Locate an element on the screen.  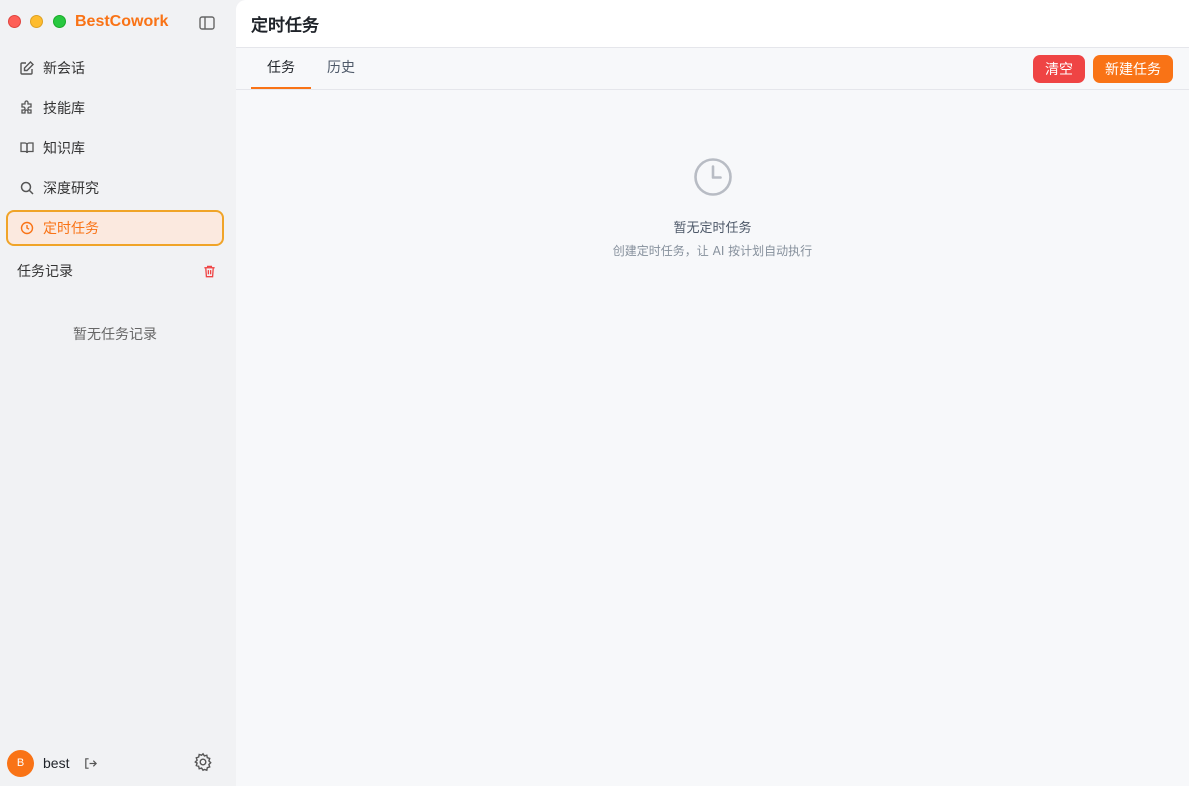
empty-state: 暂无定时任务 创建定时任务，让 AI 按计划自动执行 is located at coordinates (712, 207).